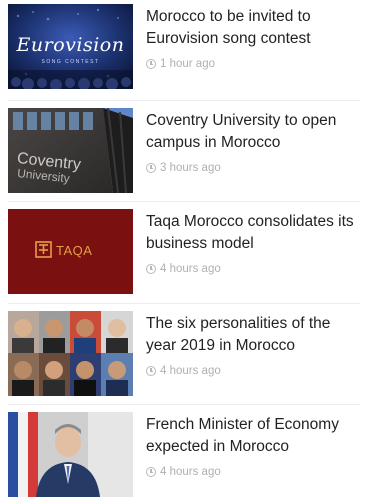  I want to click on article-timestamp: 3 hours ago, so click(183, 168).